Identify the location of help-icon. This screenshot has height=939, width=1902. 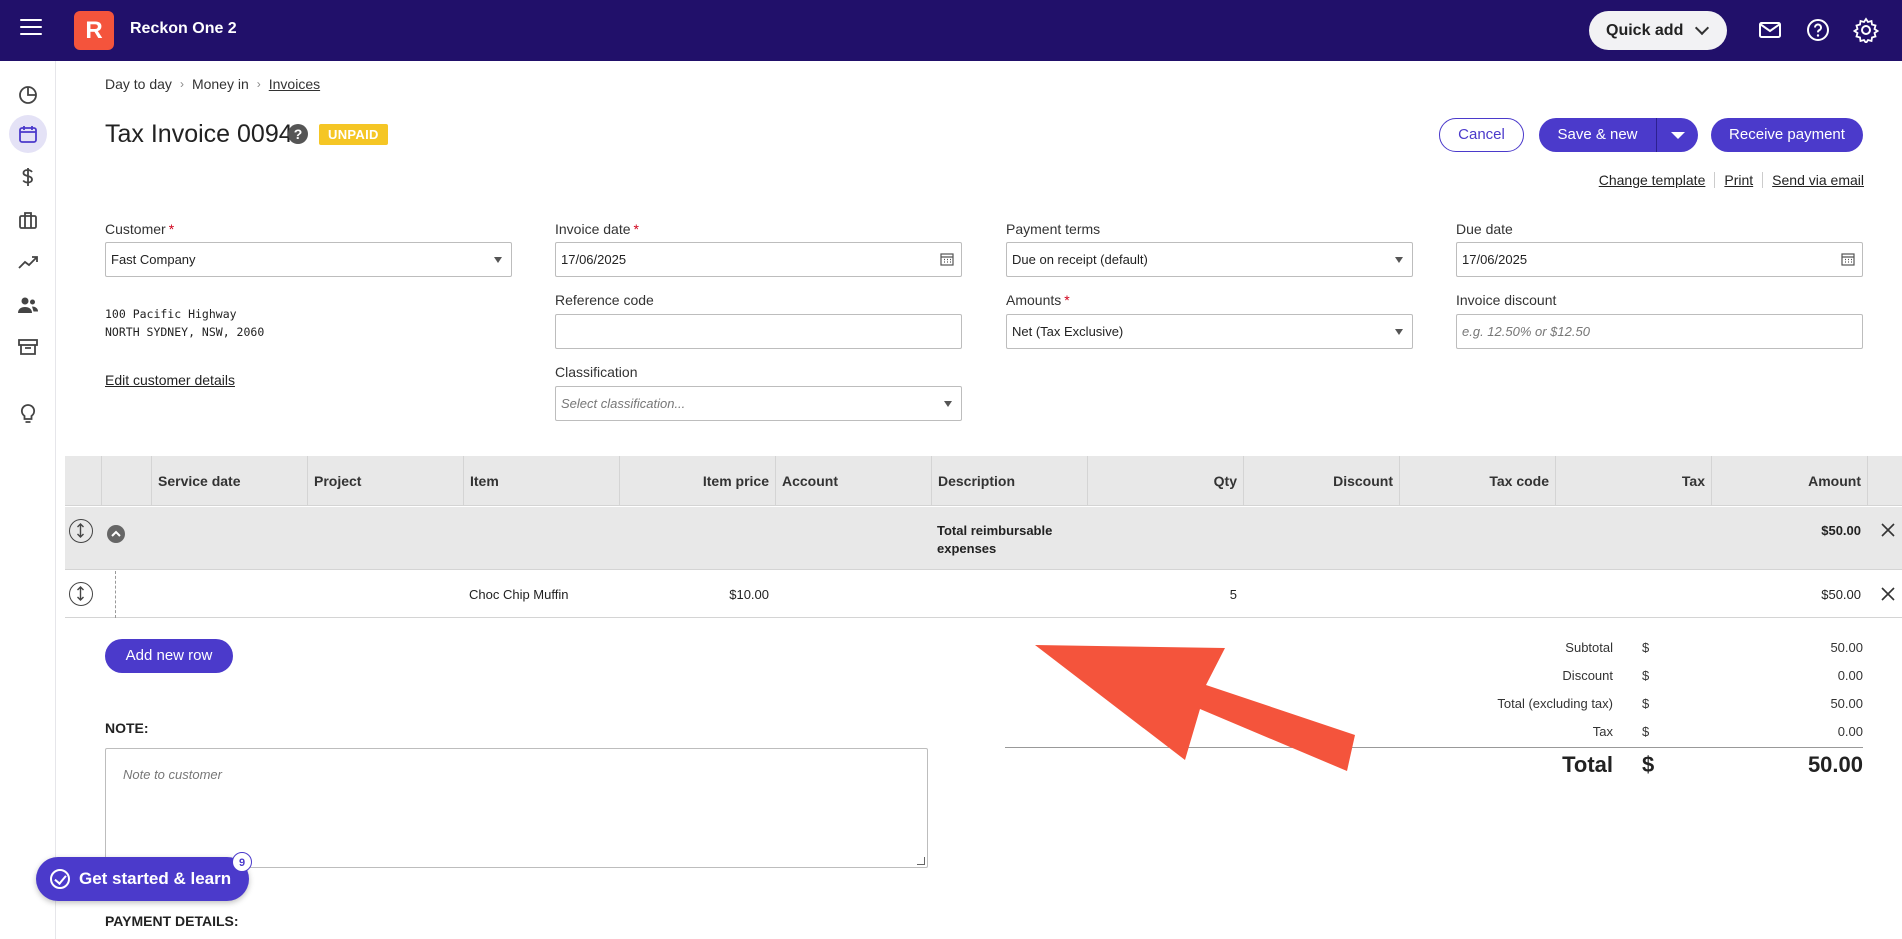
(1818, 30).